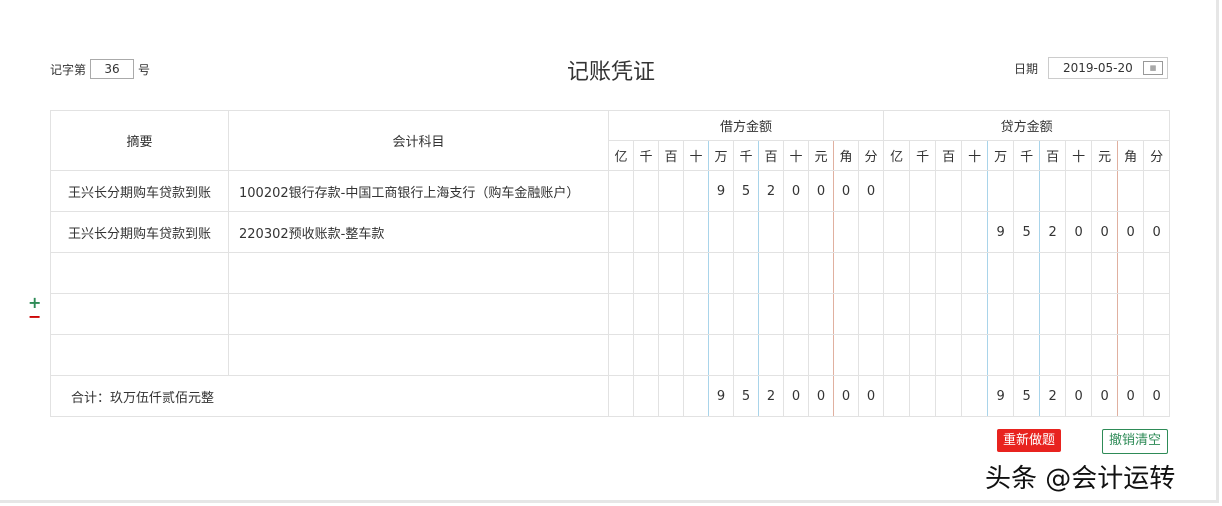 Image resolution: width=1222 pixels, height=506 pixels. Describe the element at coordinates (139, 232) in the screenshot. I see `summary-cell: 王兴长分期购车贷款到账` at that location.